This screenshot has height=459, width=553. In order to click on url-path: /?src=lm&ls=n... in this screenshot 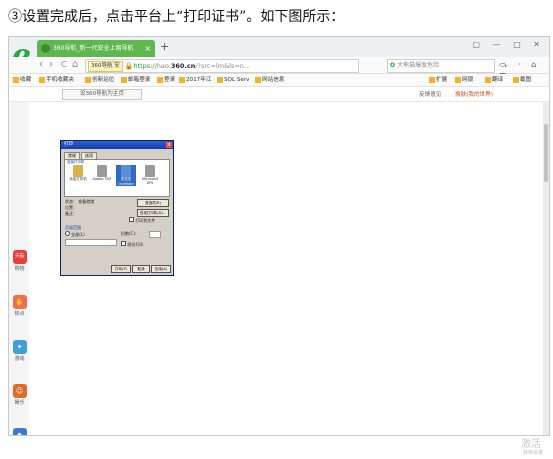, I will do `click(223, 66)`.